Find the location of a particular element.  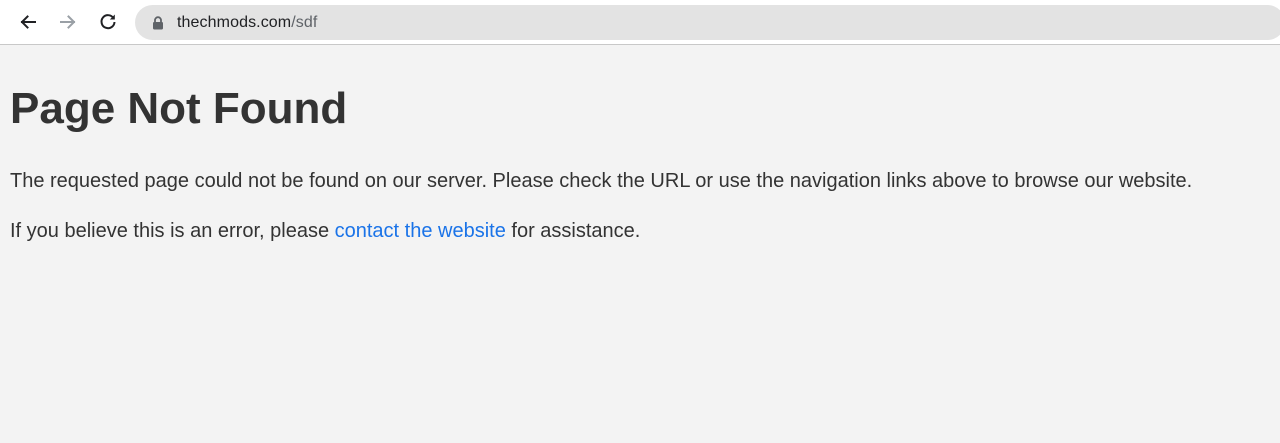

lock-icon is located at coordinates (158, 22).